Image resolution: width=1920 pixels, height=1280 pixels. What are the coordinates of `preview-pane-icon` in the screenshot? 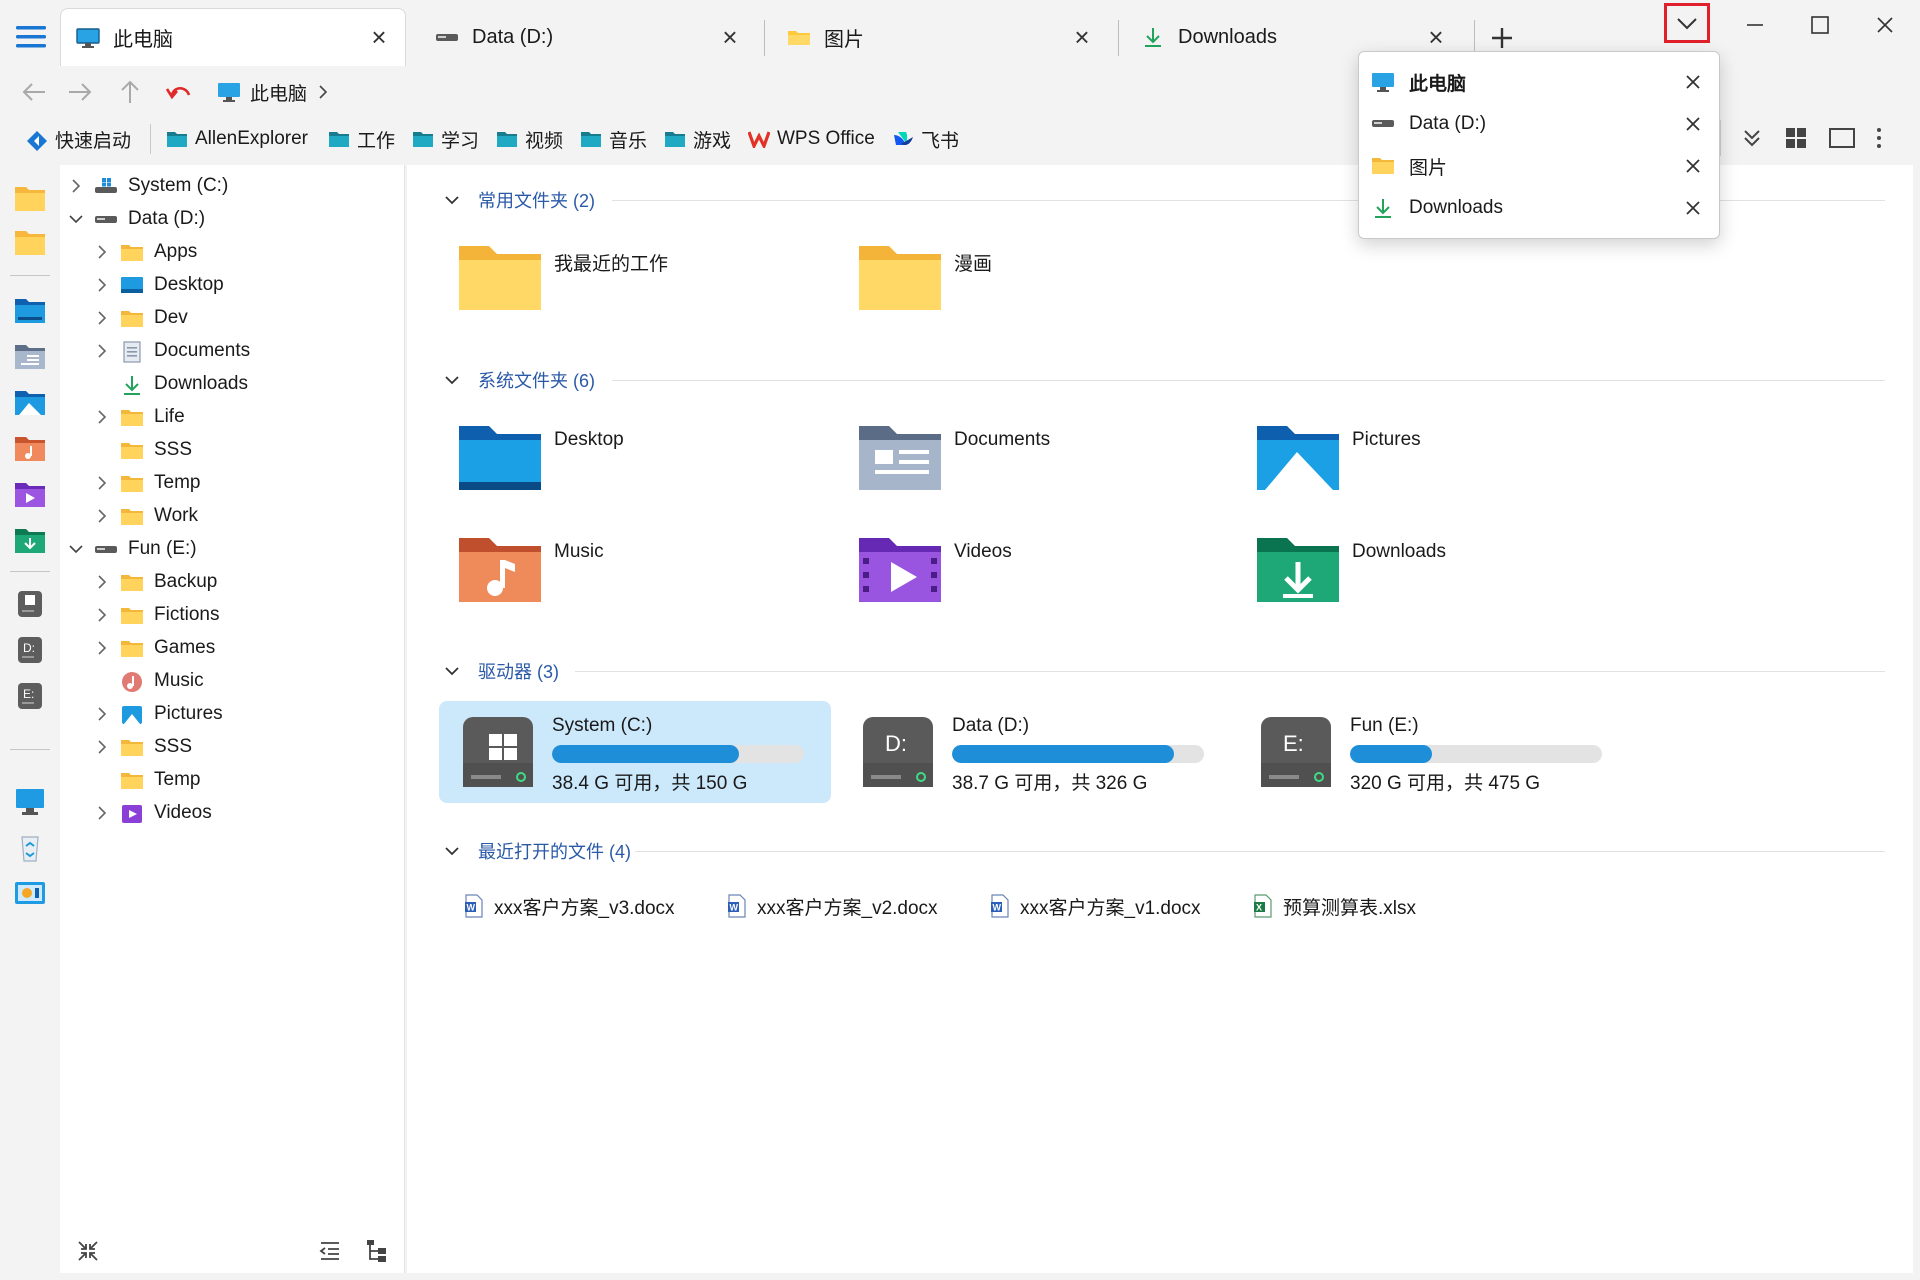 It's located at (1842, 138).